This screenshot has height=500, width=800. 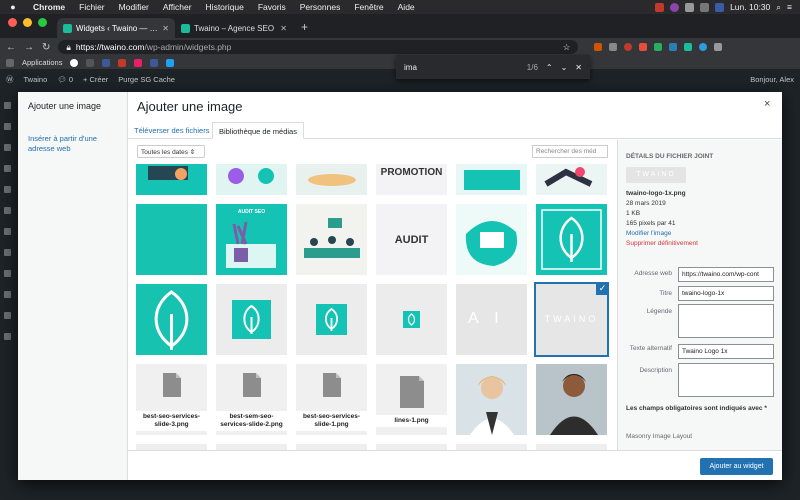 What do you see at coordinates (461, 67) in the screenshot?
I see `find-input: ima` at bounding box center [461, 67].